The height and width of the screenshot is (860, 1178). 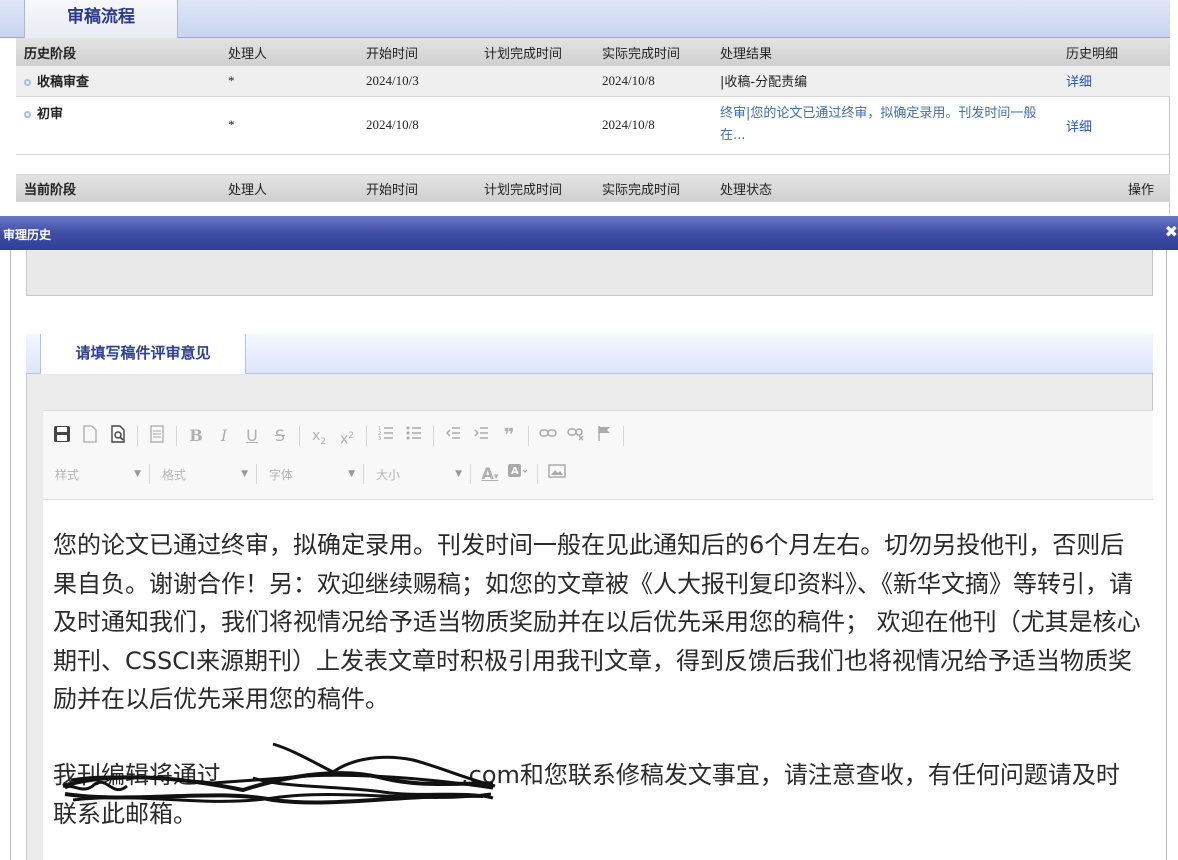 I want to click on col-history-stage: 历史阶段, so click(x=118, y=52).